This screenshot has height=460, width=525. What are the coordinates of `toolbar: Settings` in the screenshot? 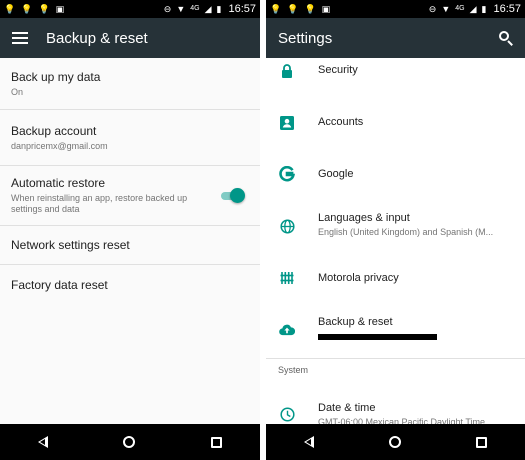 It's located at (395, 38).